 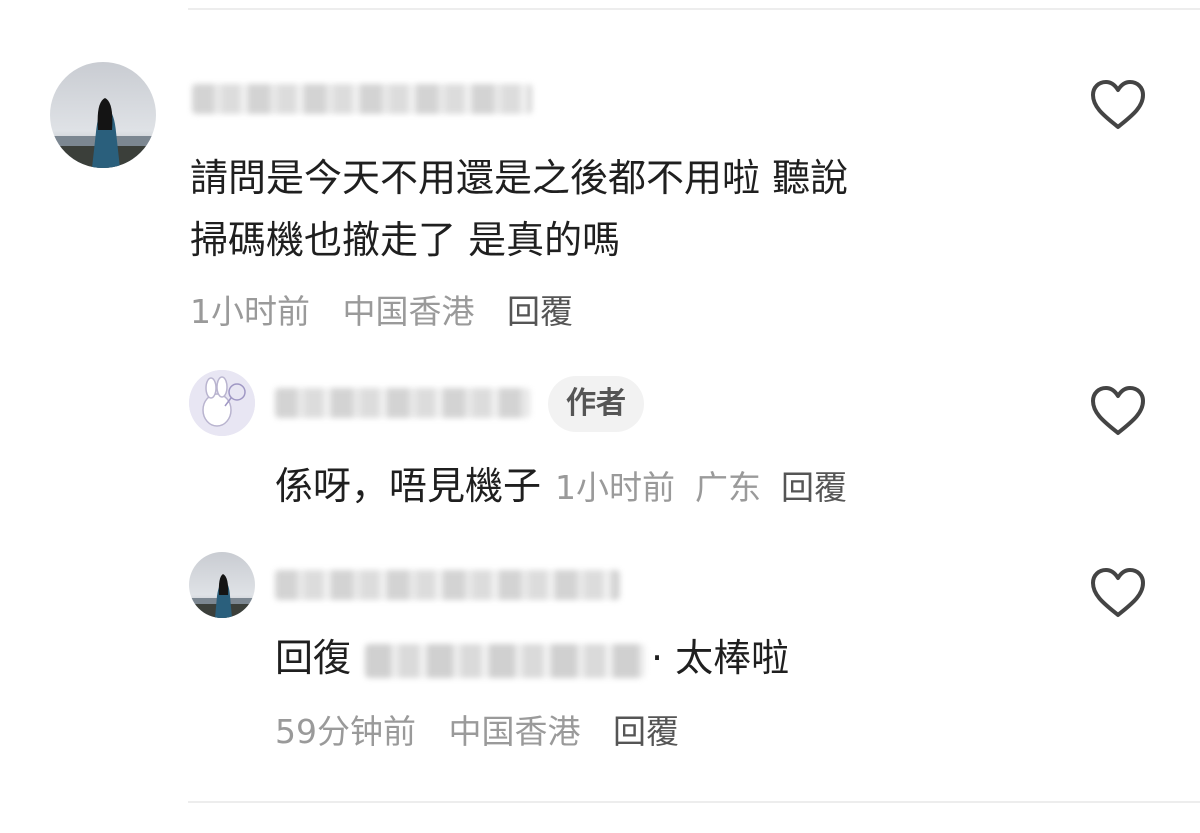 What do you see at coordinates (250, 311) in the screenshot?
I see `comment-time: 1小时前` at bounding box center [250, 311].